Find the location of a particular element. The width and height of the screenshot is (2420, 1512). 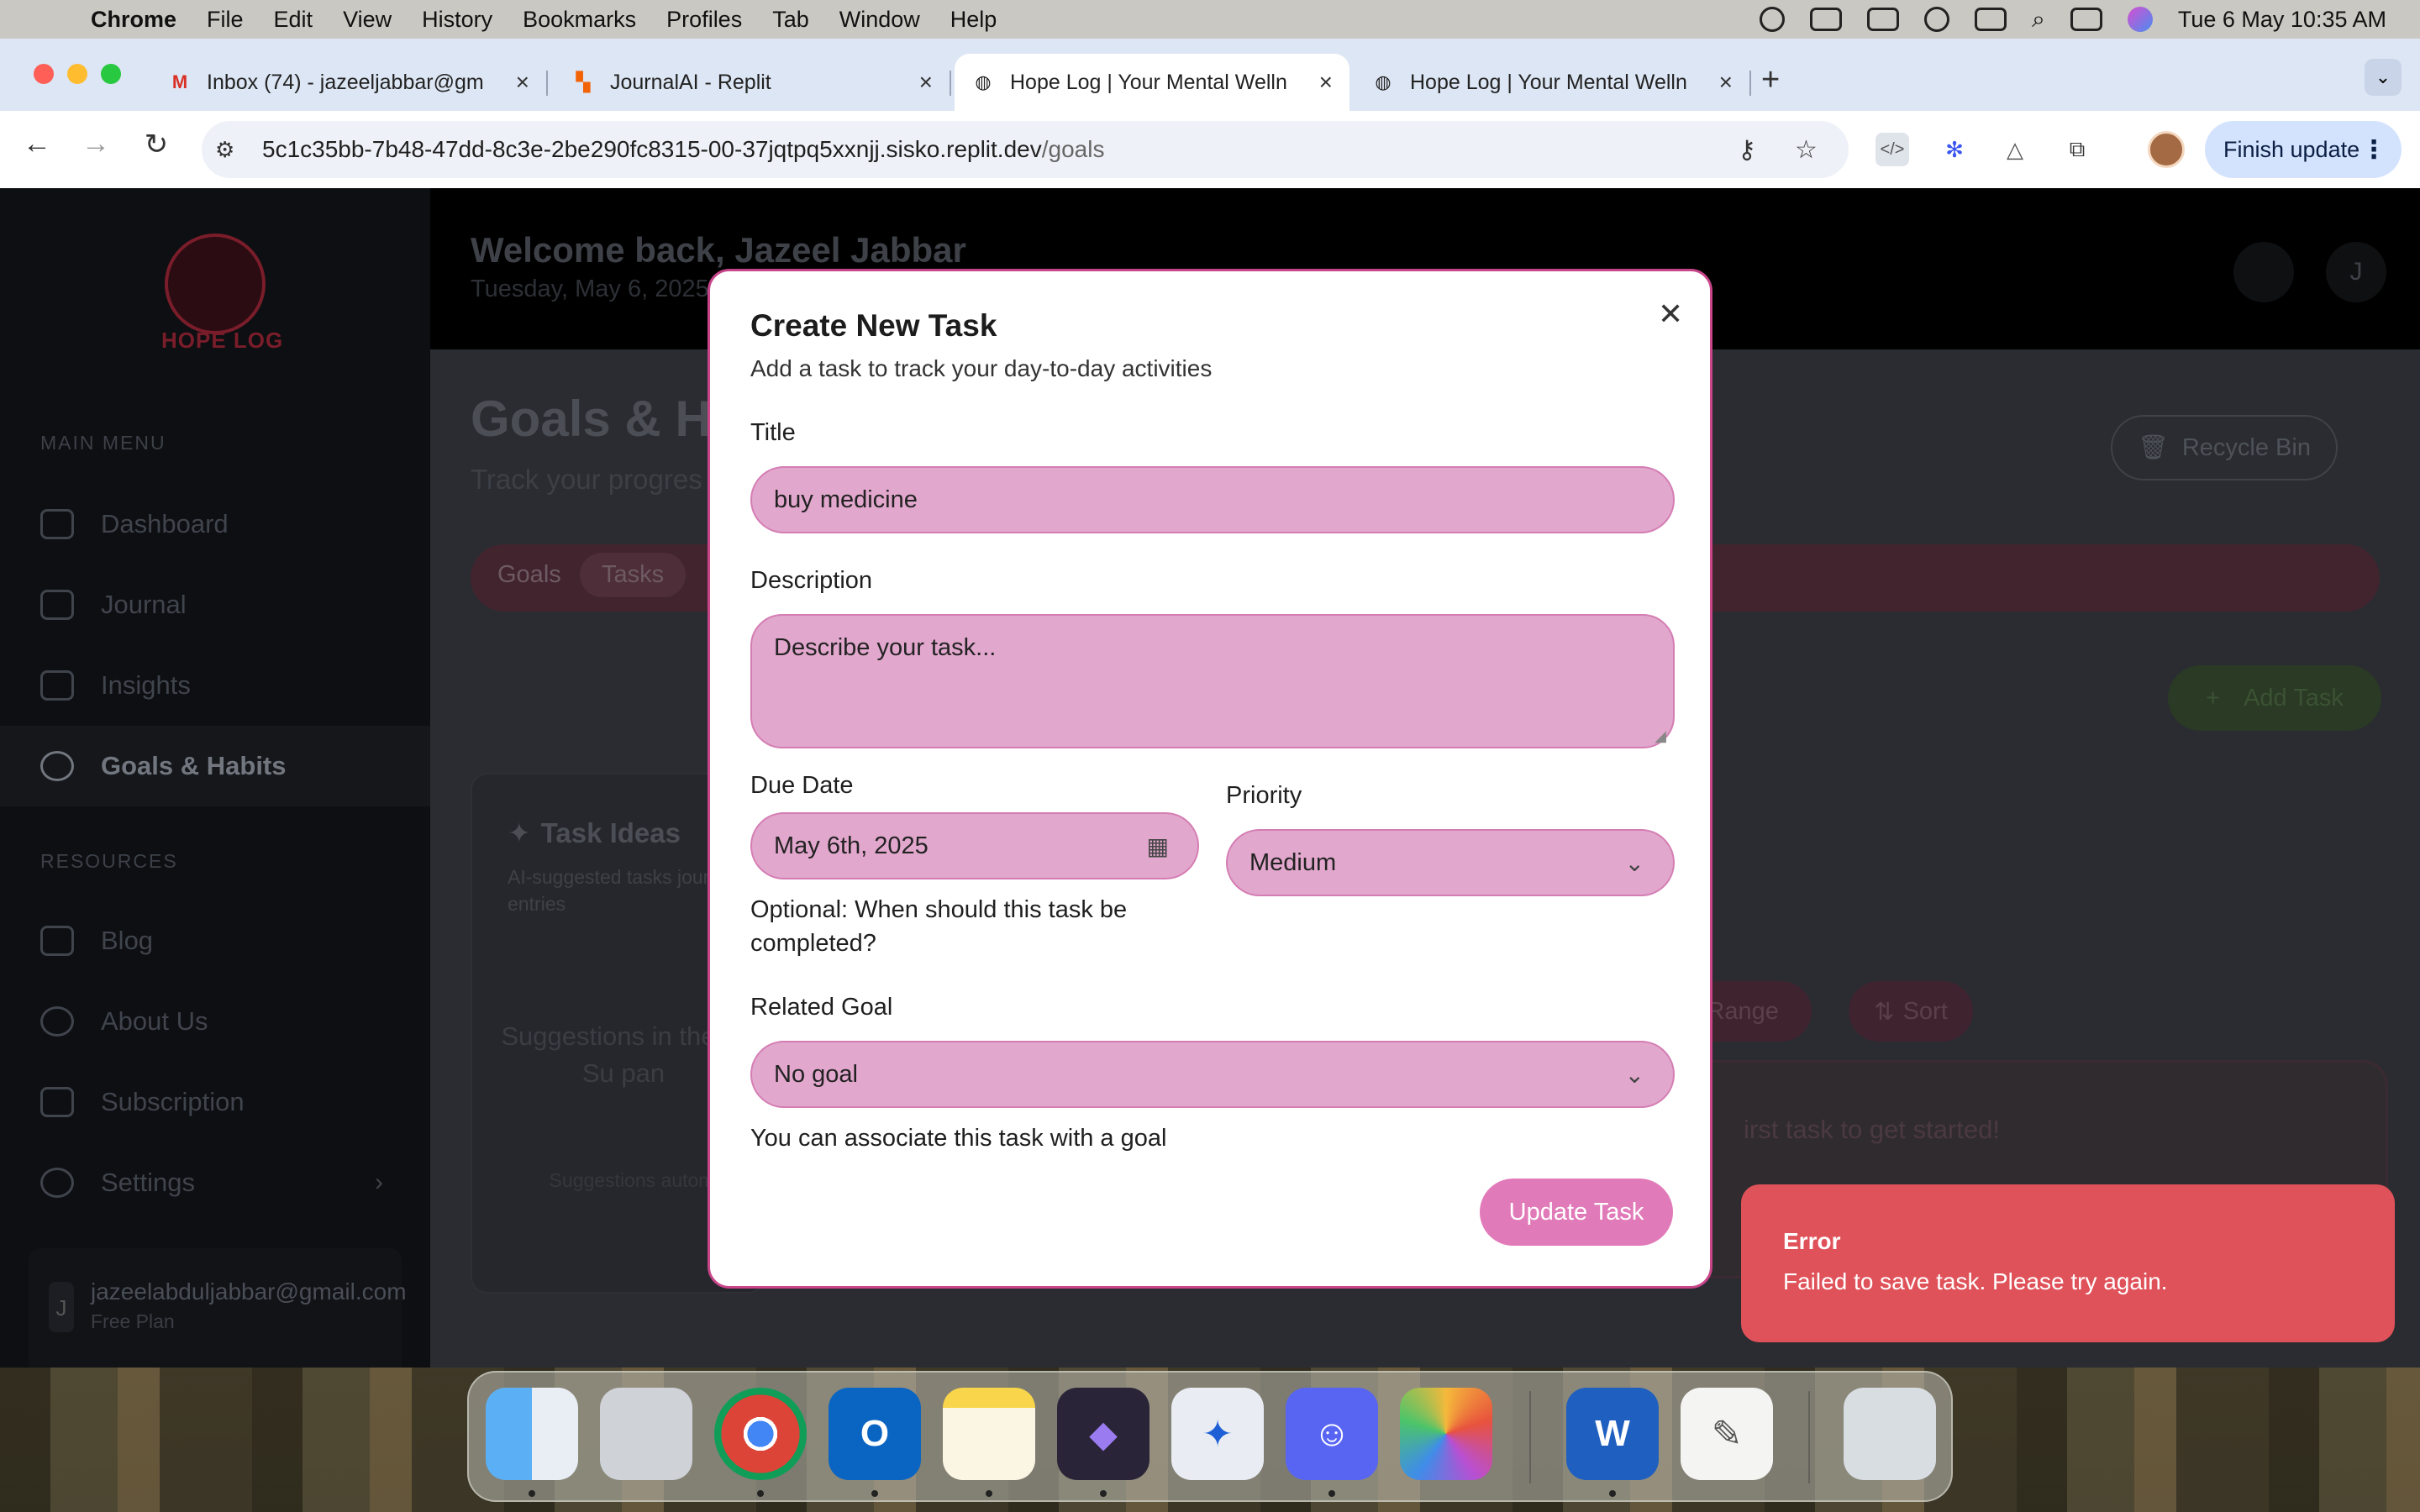

info-icon is located at coordinates (57, 1021).